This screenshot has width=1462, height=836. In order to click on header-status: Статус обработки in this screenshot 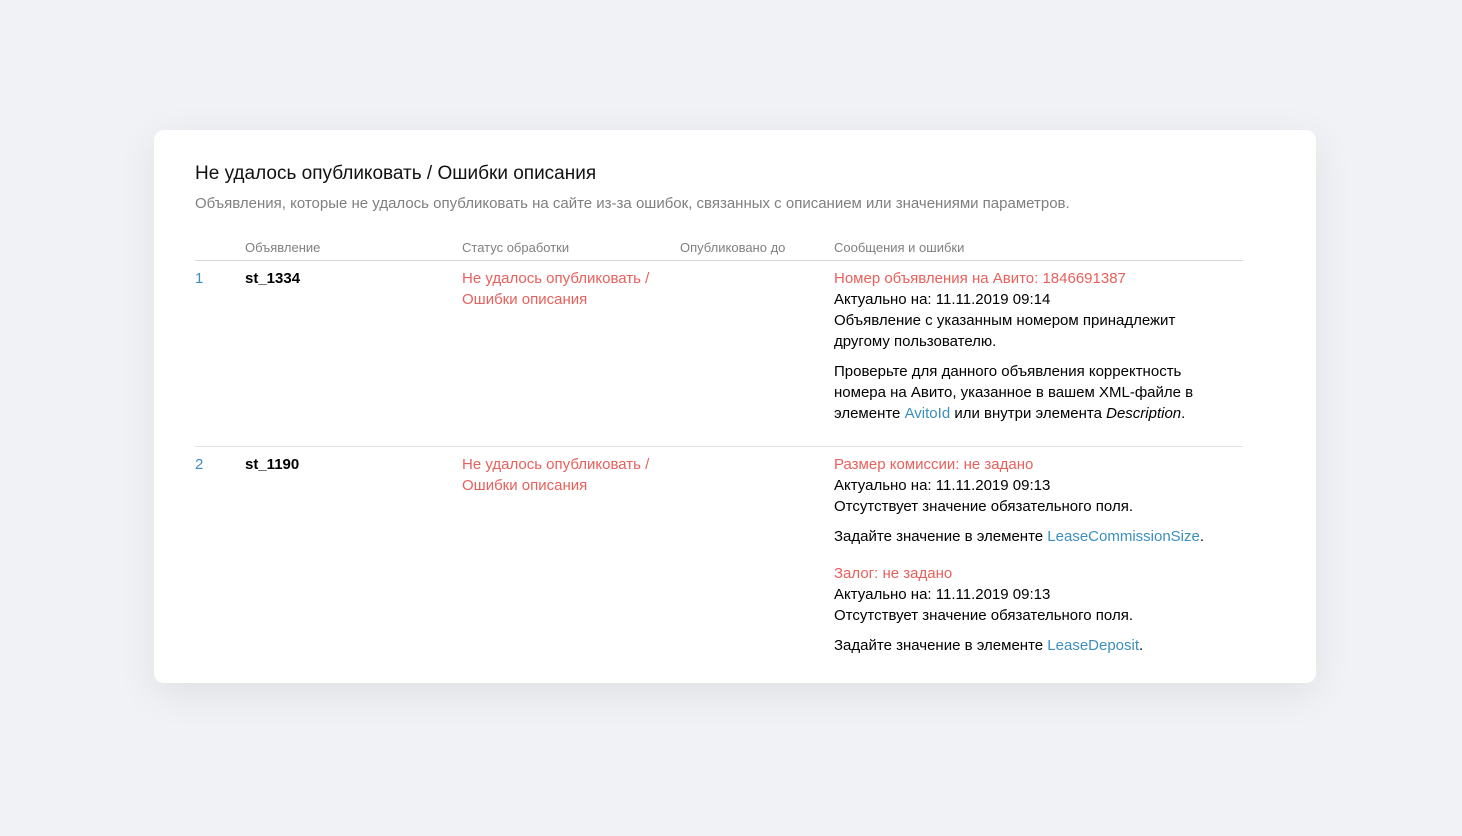, I will do `click(516, 247)`.